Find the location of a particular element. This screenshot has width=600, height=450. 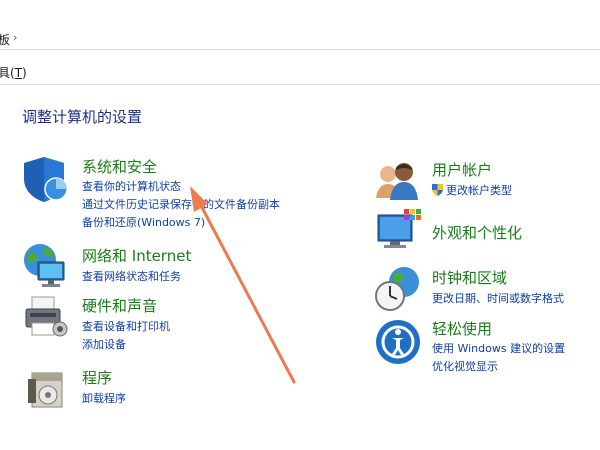

printer-icon is located at coordinates (46, 317).